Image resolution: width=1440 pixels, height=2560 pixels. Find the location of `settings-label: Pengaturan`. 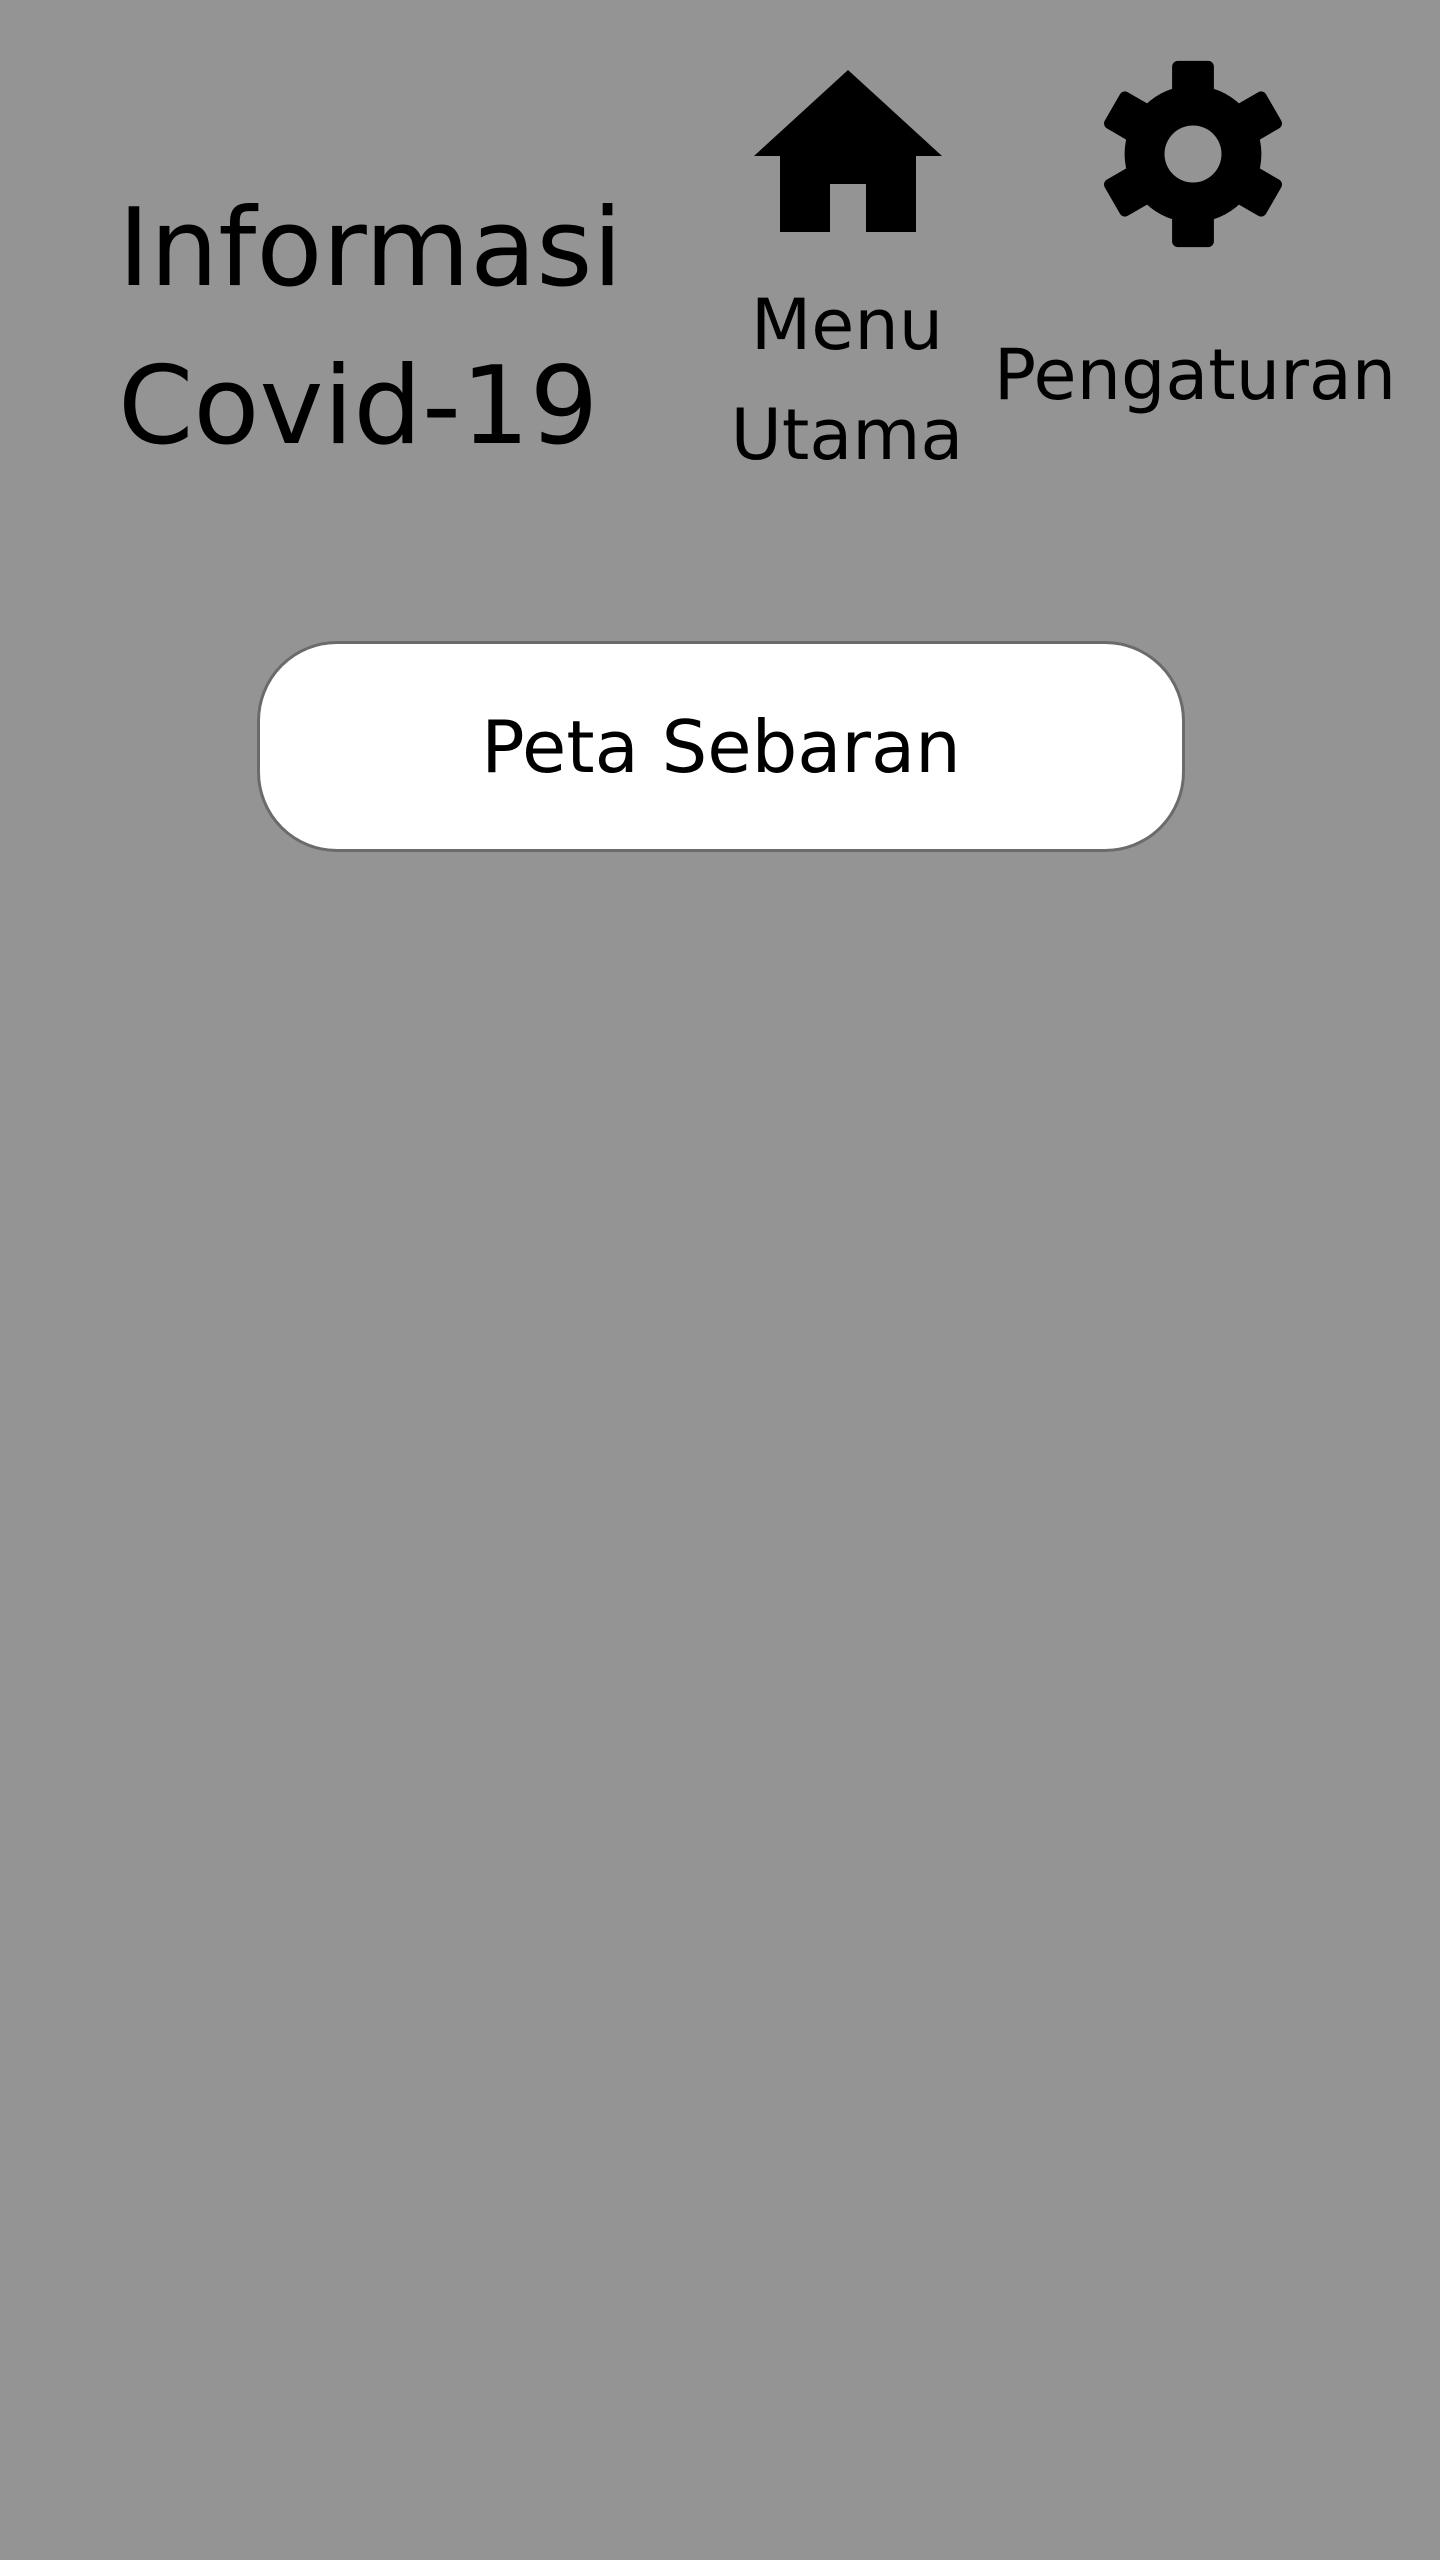

settings-label: Pengaturan is located at coordinates (1195, 375).